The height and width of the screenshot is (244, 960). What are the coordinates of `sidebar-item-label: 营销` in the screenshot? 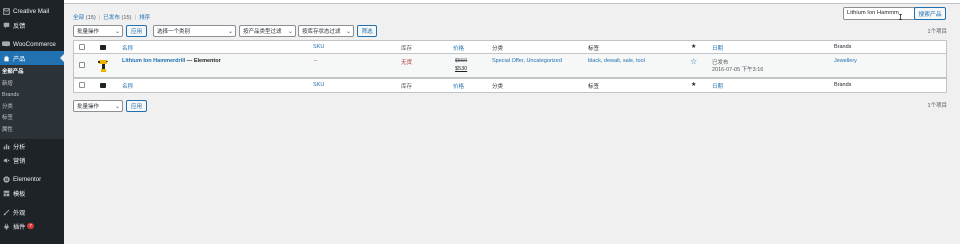 It's located at (19, 161).